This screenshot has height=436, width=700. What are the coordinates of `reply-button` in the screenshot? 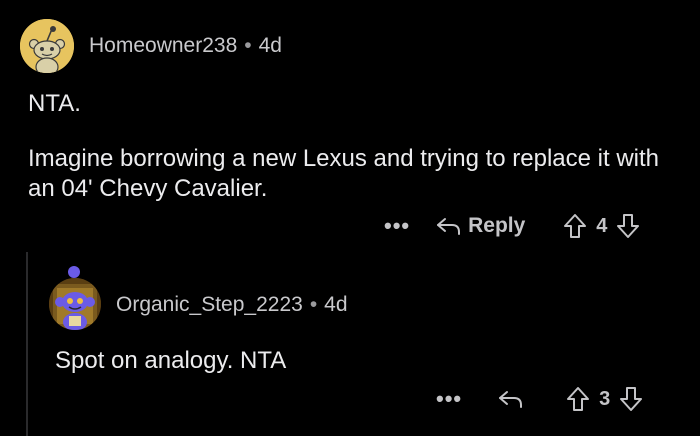 It's located at (514, 399).